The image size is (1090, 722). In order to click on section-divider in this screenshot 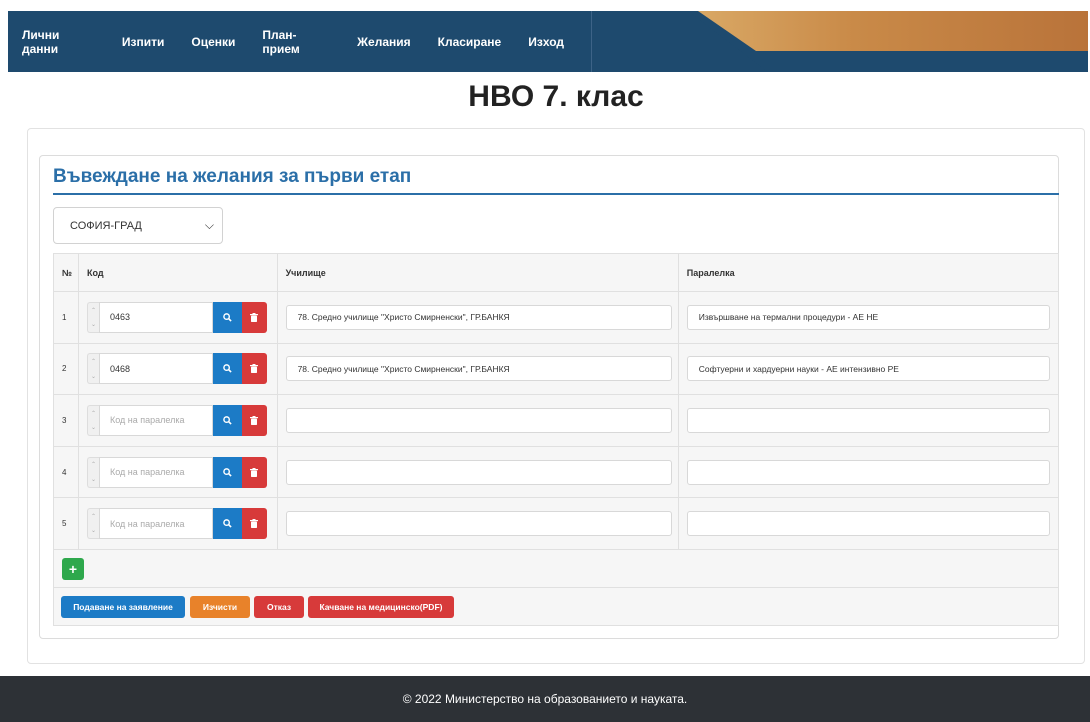, I will do `click(556, 194)`.